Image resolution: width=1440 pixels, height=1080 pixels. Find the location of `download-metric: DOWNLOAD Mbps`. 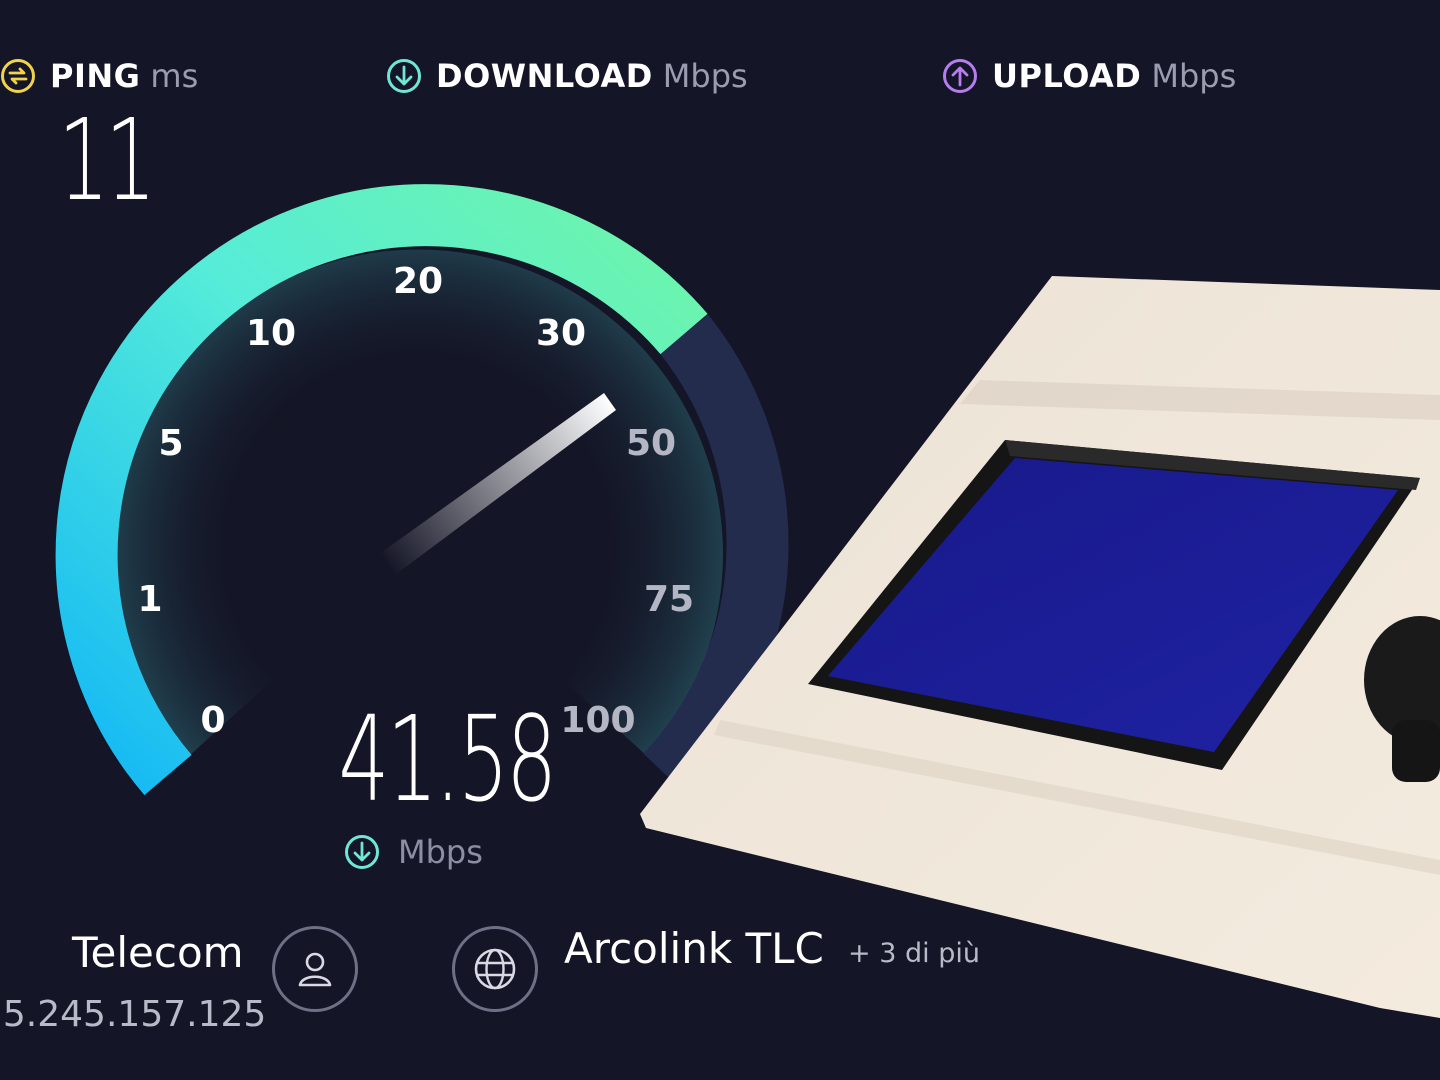

download-metric: DOWNLOAD Mbps is located at coordinates (567, 76).